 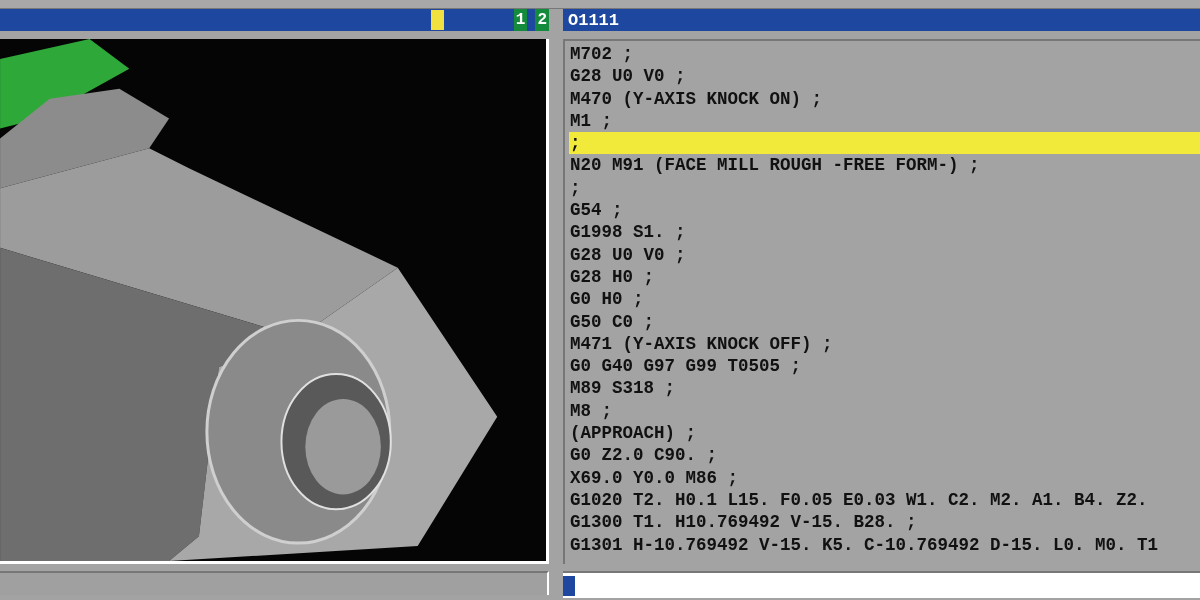 I want to click on code-line: G1300 T1. H10.769492 V-15. B28. ;, so click(x=884, y=522).